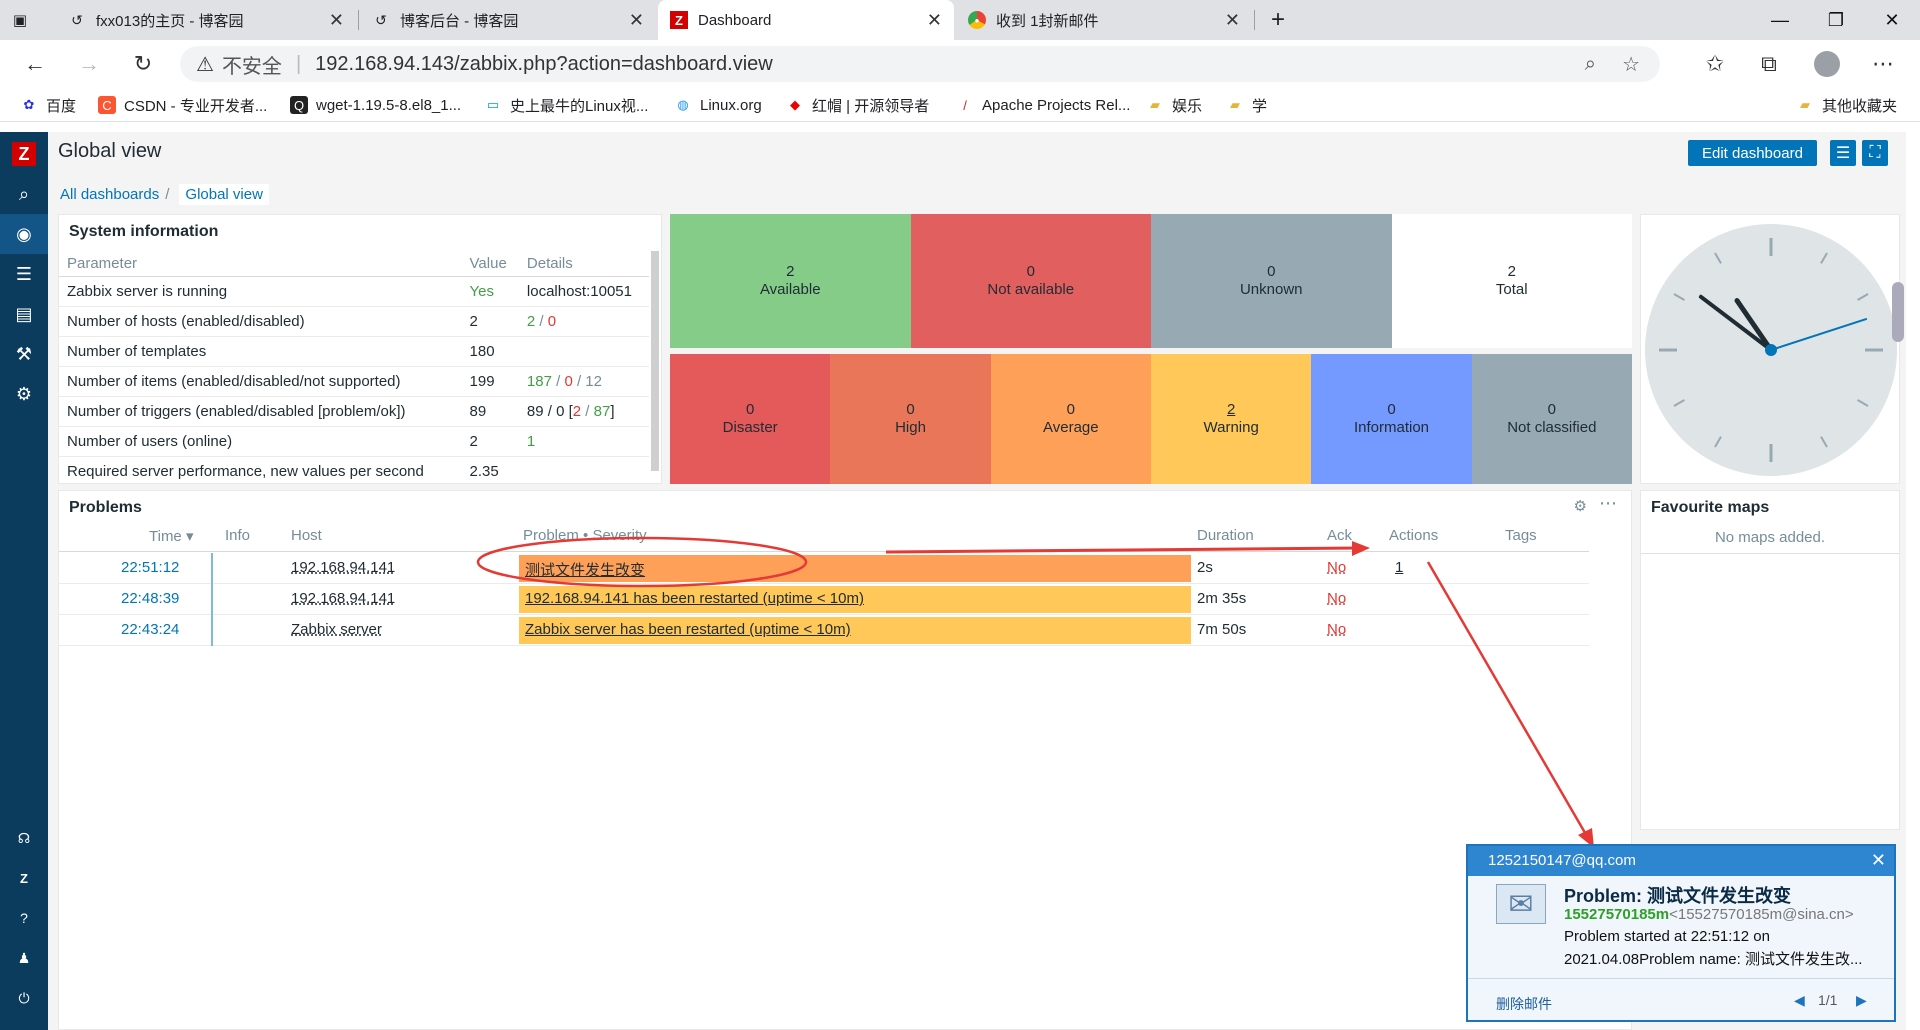 The height and width of the screenshot is (1030, 1920). Describe the element at coordinates (750, 419) in the screenshot. I see `severity-cell: 0 Disaster` at that location.